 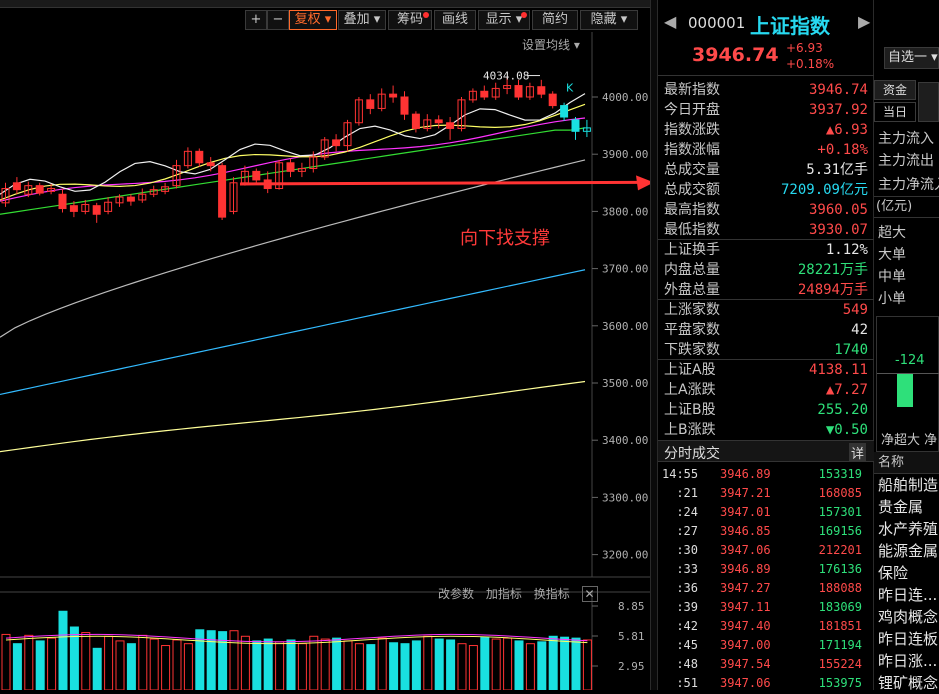 What do you see at coordinates (625, 326) in the screenshot?
I see `y-tick-label: 3600.00` at bounding box center [625, 326].